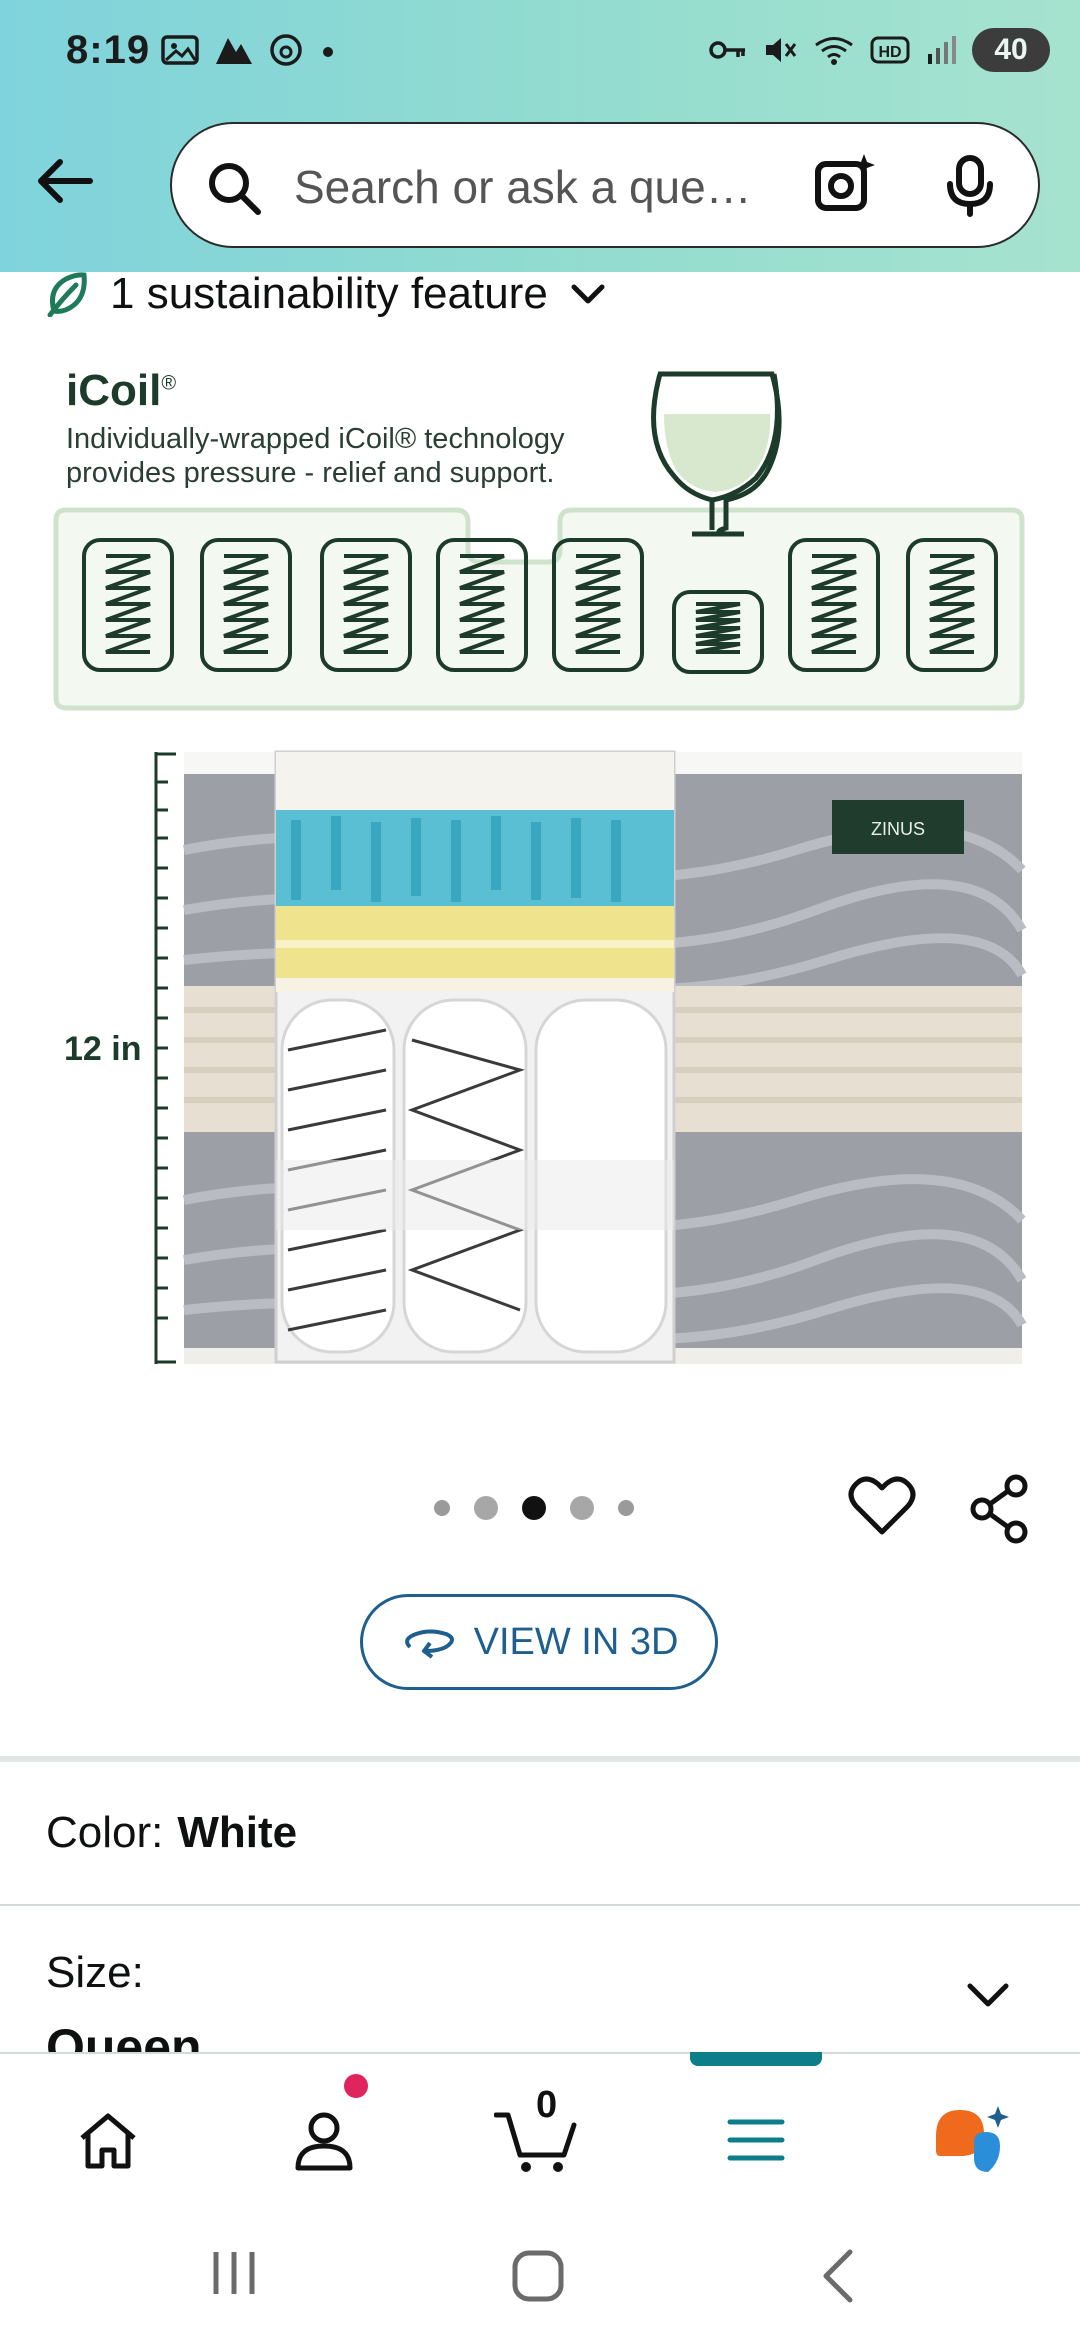  What do you see at coordinates (540, 1759) in the screenshot?
I see `section-divider` at bounding box center [540, 1759].